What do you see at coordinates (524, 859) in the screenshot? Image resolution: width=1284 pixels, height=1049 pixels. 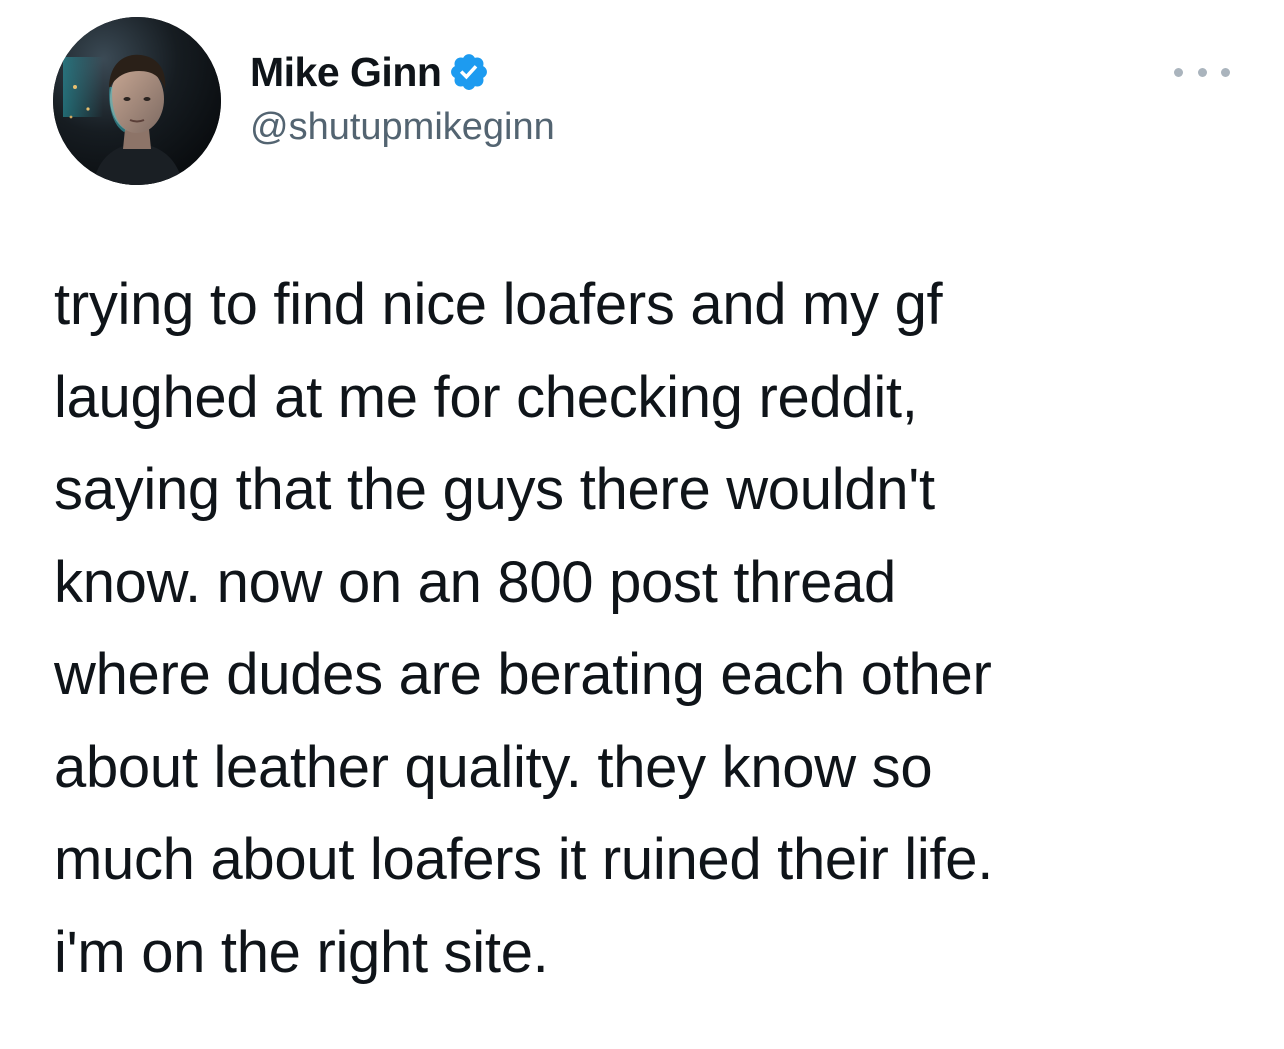 I see `tweet-text-line: much about loafers it ruined their life.` at bounding box center [524, 859].